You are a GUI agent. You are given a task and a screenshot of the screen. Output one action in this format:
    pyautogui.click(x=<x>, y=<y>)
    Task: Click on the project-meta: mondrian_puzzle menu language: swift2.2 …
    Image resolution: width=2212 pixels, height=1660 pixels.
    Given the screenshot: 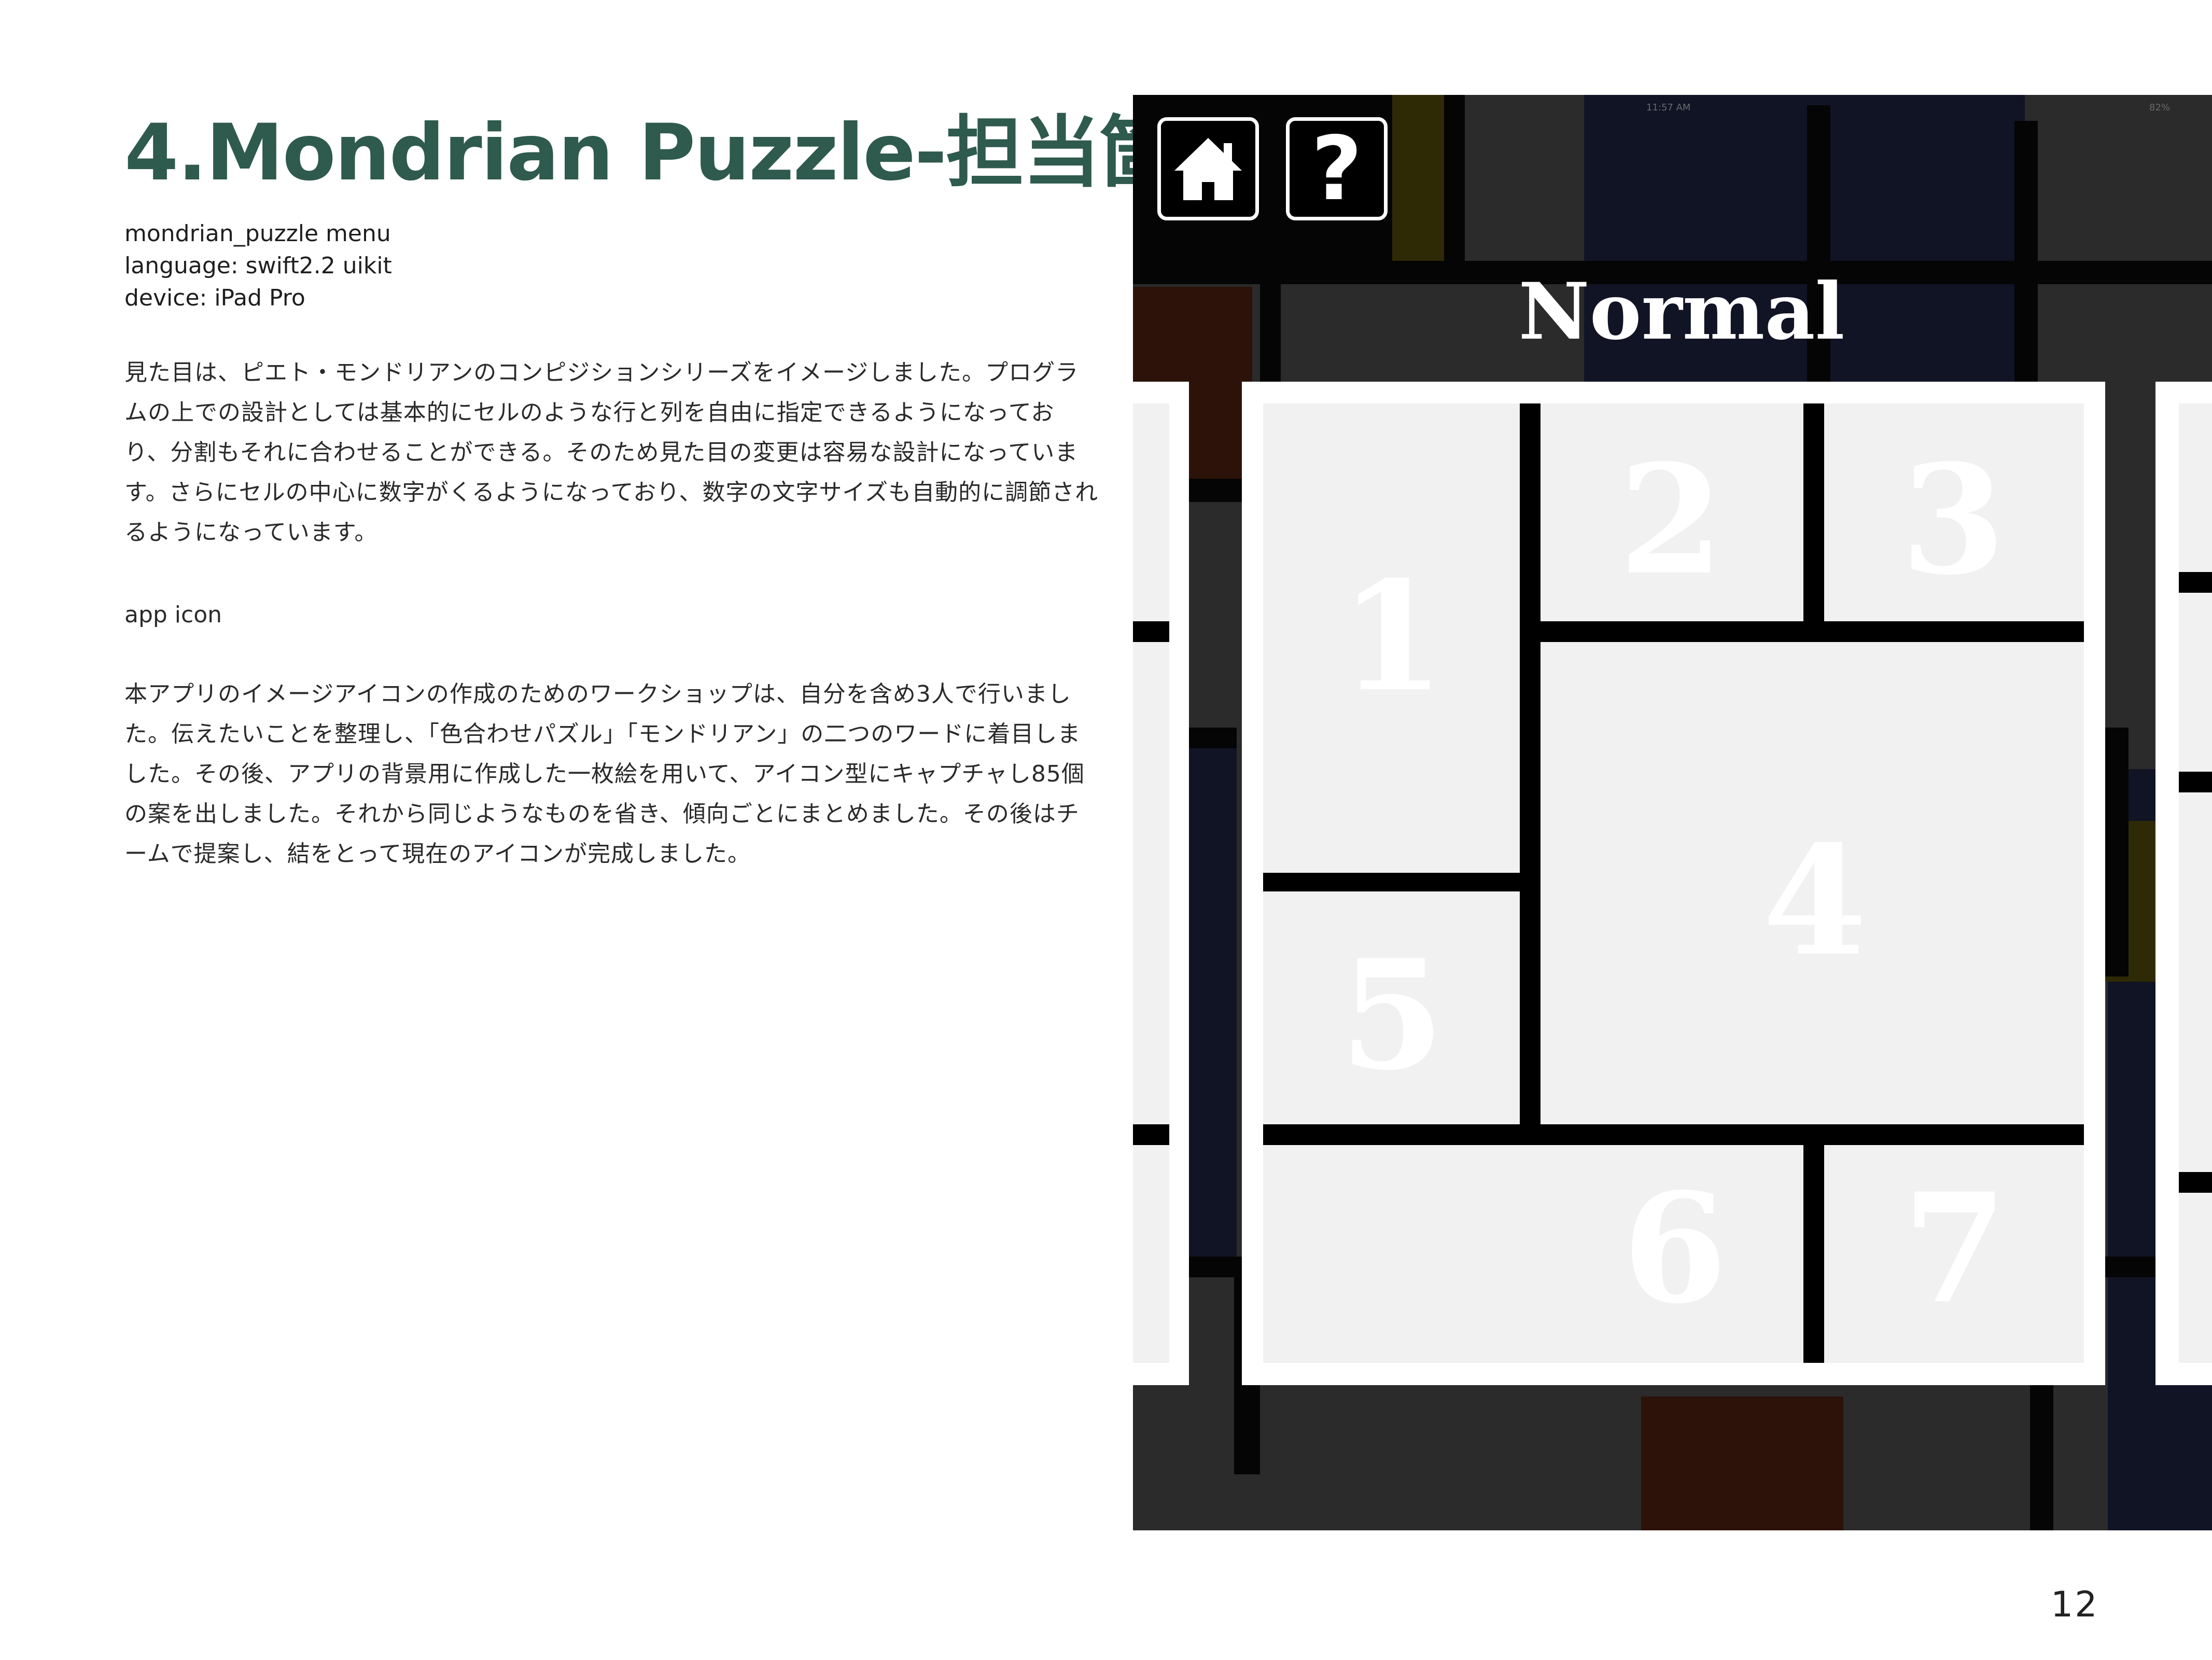 What is the action you would take?
    pyautogui.click(x=258, y=266)
    